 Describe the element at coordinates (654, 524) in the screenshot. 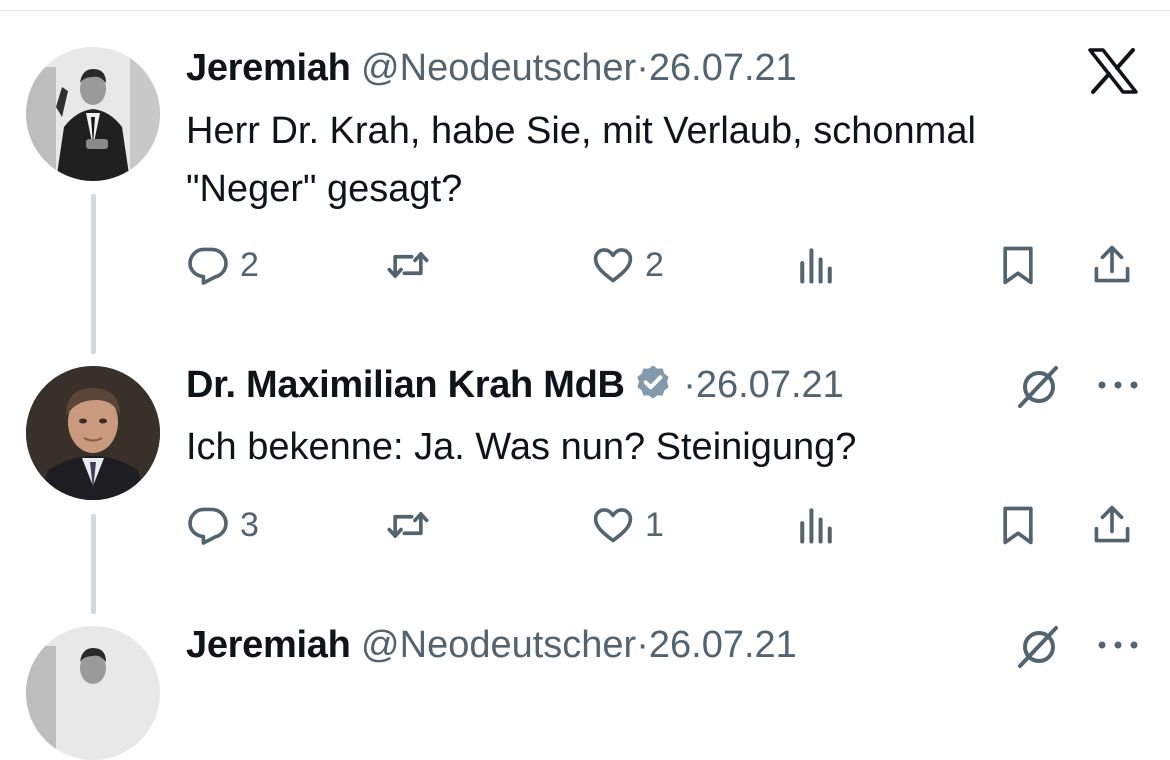

I see `like-count: 1` at that location.